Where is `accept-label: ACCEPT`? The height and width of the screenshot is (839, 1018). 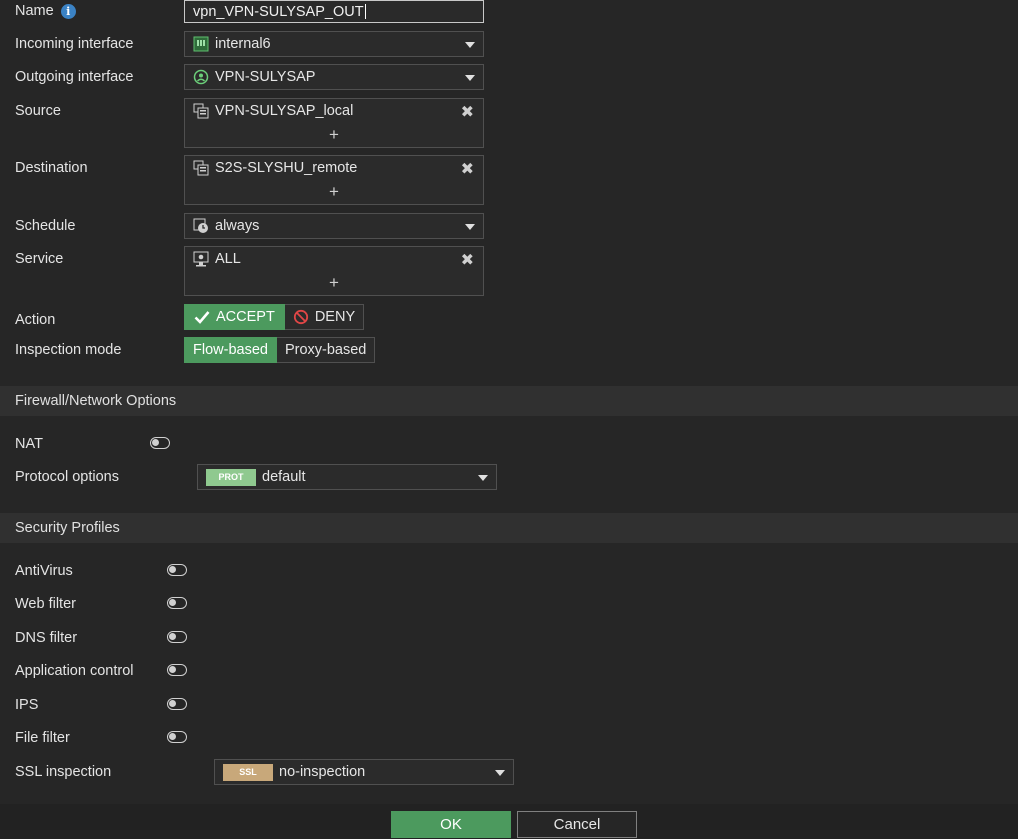
accept-label: ACCEPT is located at coordinates (245, 317).